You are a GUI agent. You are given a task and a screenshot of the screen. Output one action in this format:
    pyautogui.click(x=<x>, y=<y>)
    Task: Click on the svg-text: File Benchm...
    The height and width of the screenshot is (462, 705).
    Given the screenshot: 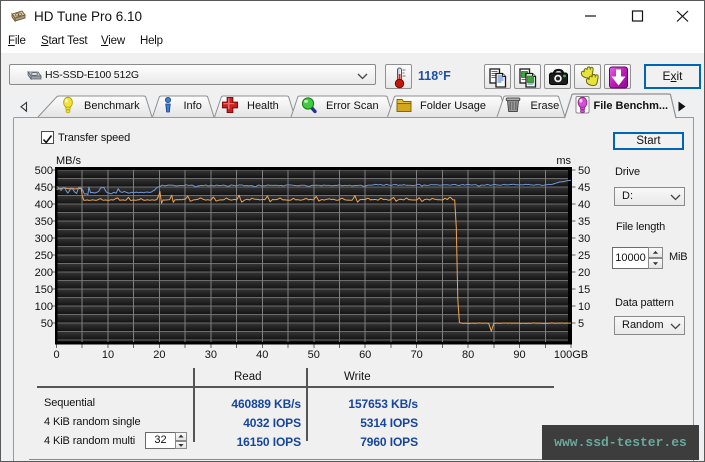 What is the action you would take?
    pyautogui.click(x=631, y=106)
    